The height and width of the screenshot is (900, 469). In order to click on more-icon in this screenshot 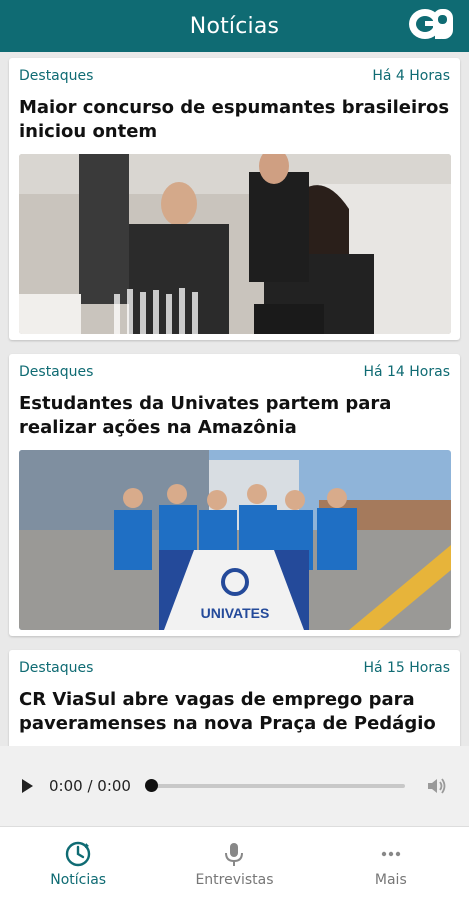, I will do `click(391, 853)`.